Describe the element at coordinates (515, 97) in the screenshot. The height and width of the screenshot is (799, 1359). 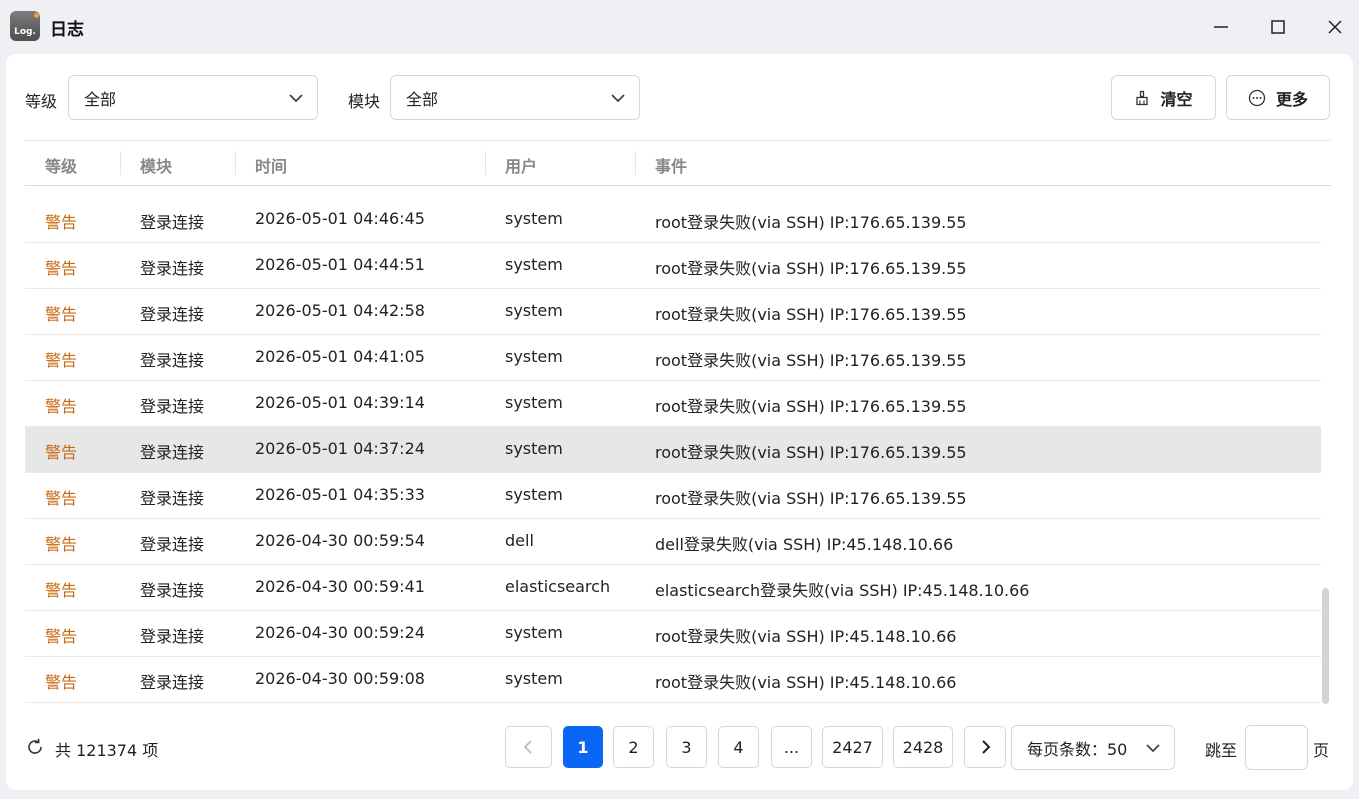
I see `module-filter-select: 全部` at that location.